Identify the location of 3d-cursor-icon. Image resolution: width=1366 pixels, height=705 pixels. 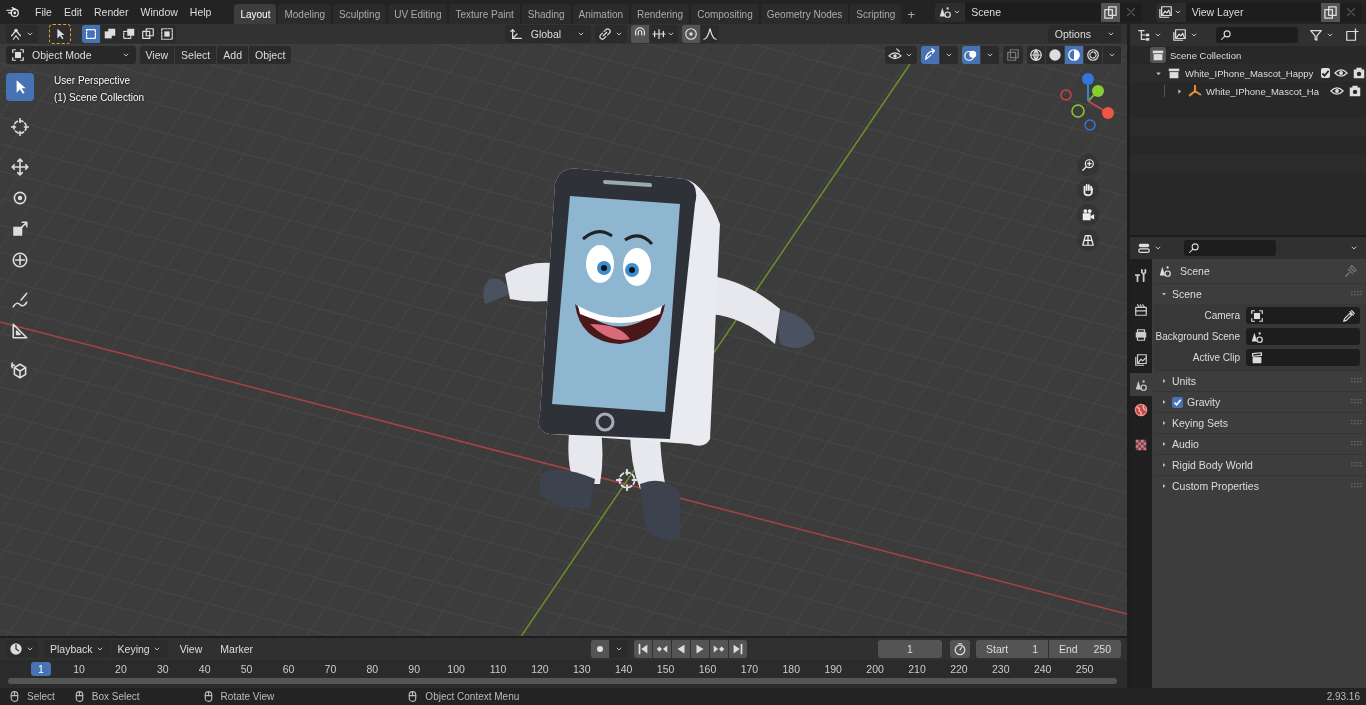
(627, 480).